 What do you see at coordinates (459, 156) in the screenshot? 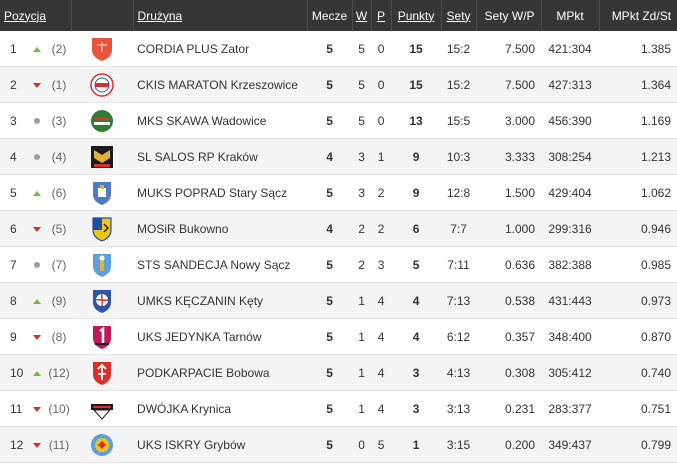
I see `sets-cell: 10:3` at bounding box center [459, 156].